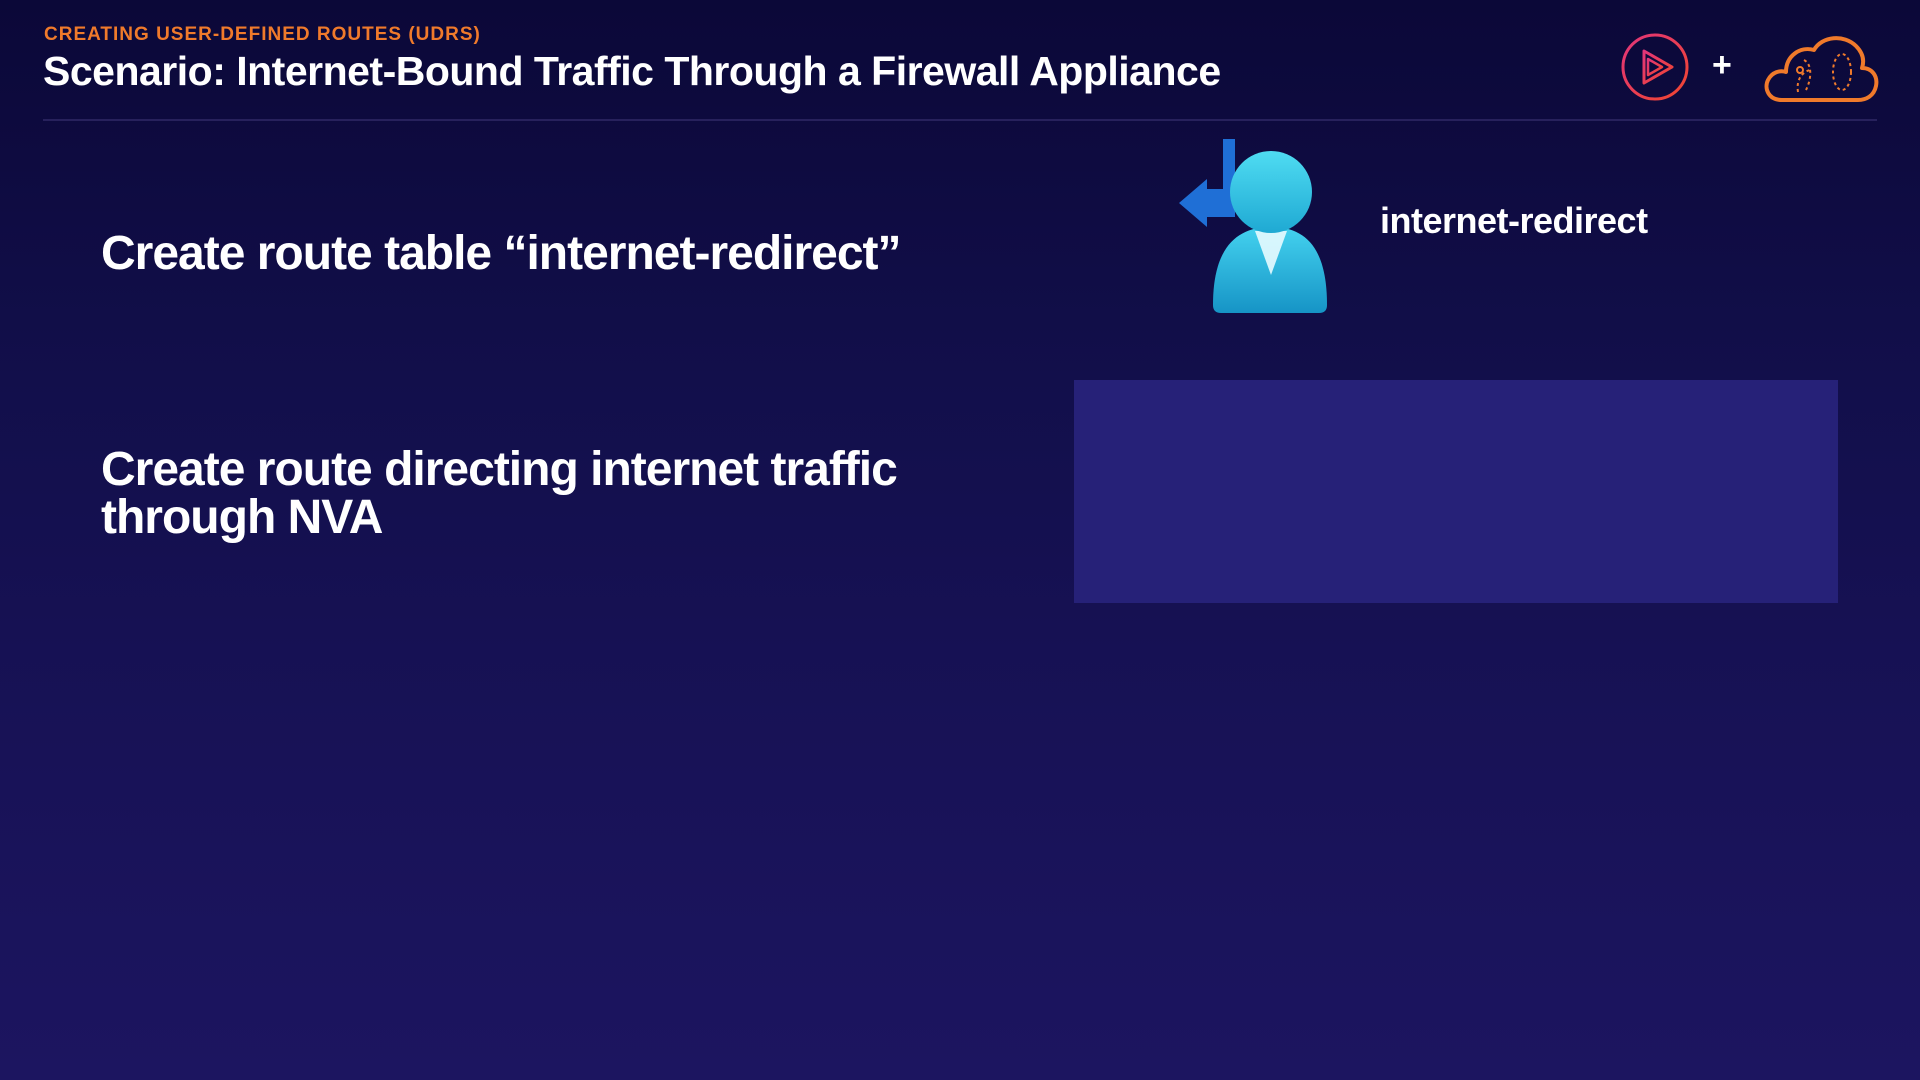 Image resolution: width=1920 pixels, height=1080 pixels. Describe the element at coordinates (262, 34) in the screenshot. I see `section-kicker: CREATING USER-DEFINED ROUTES (UDRS)` at that location.